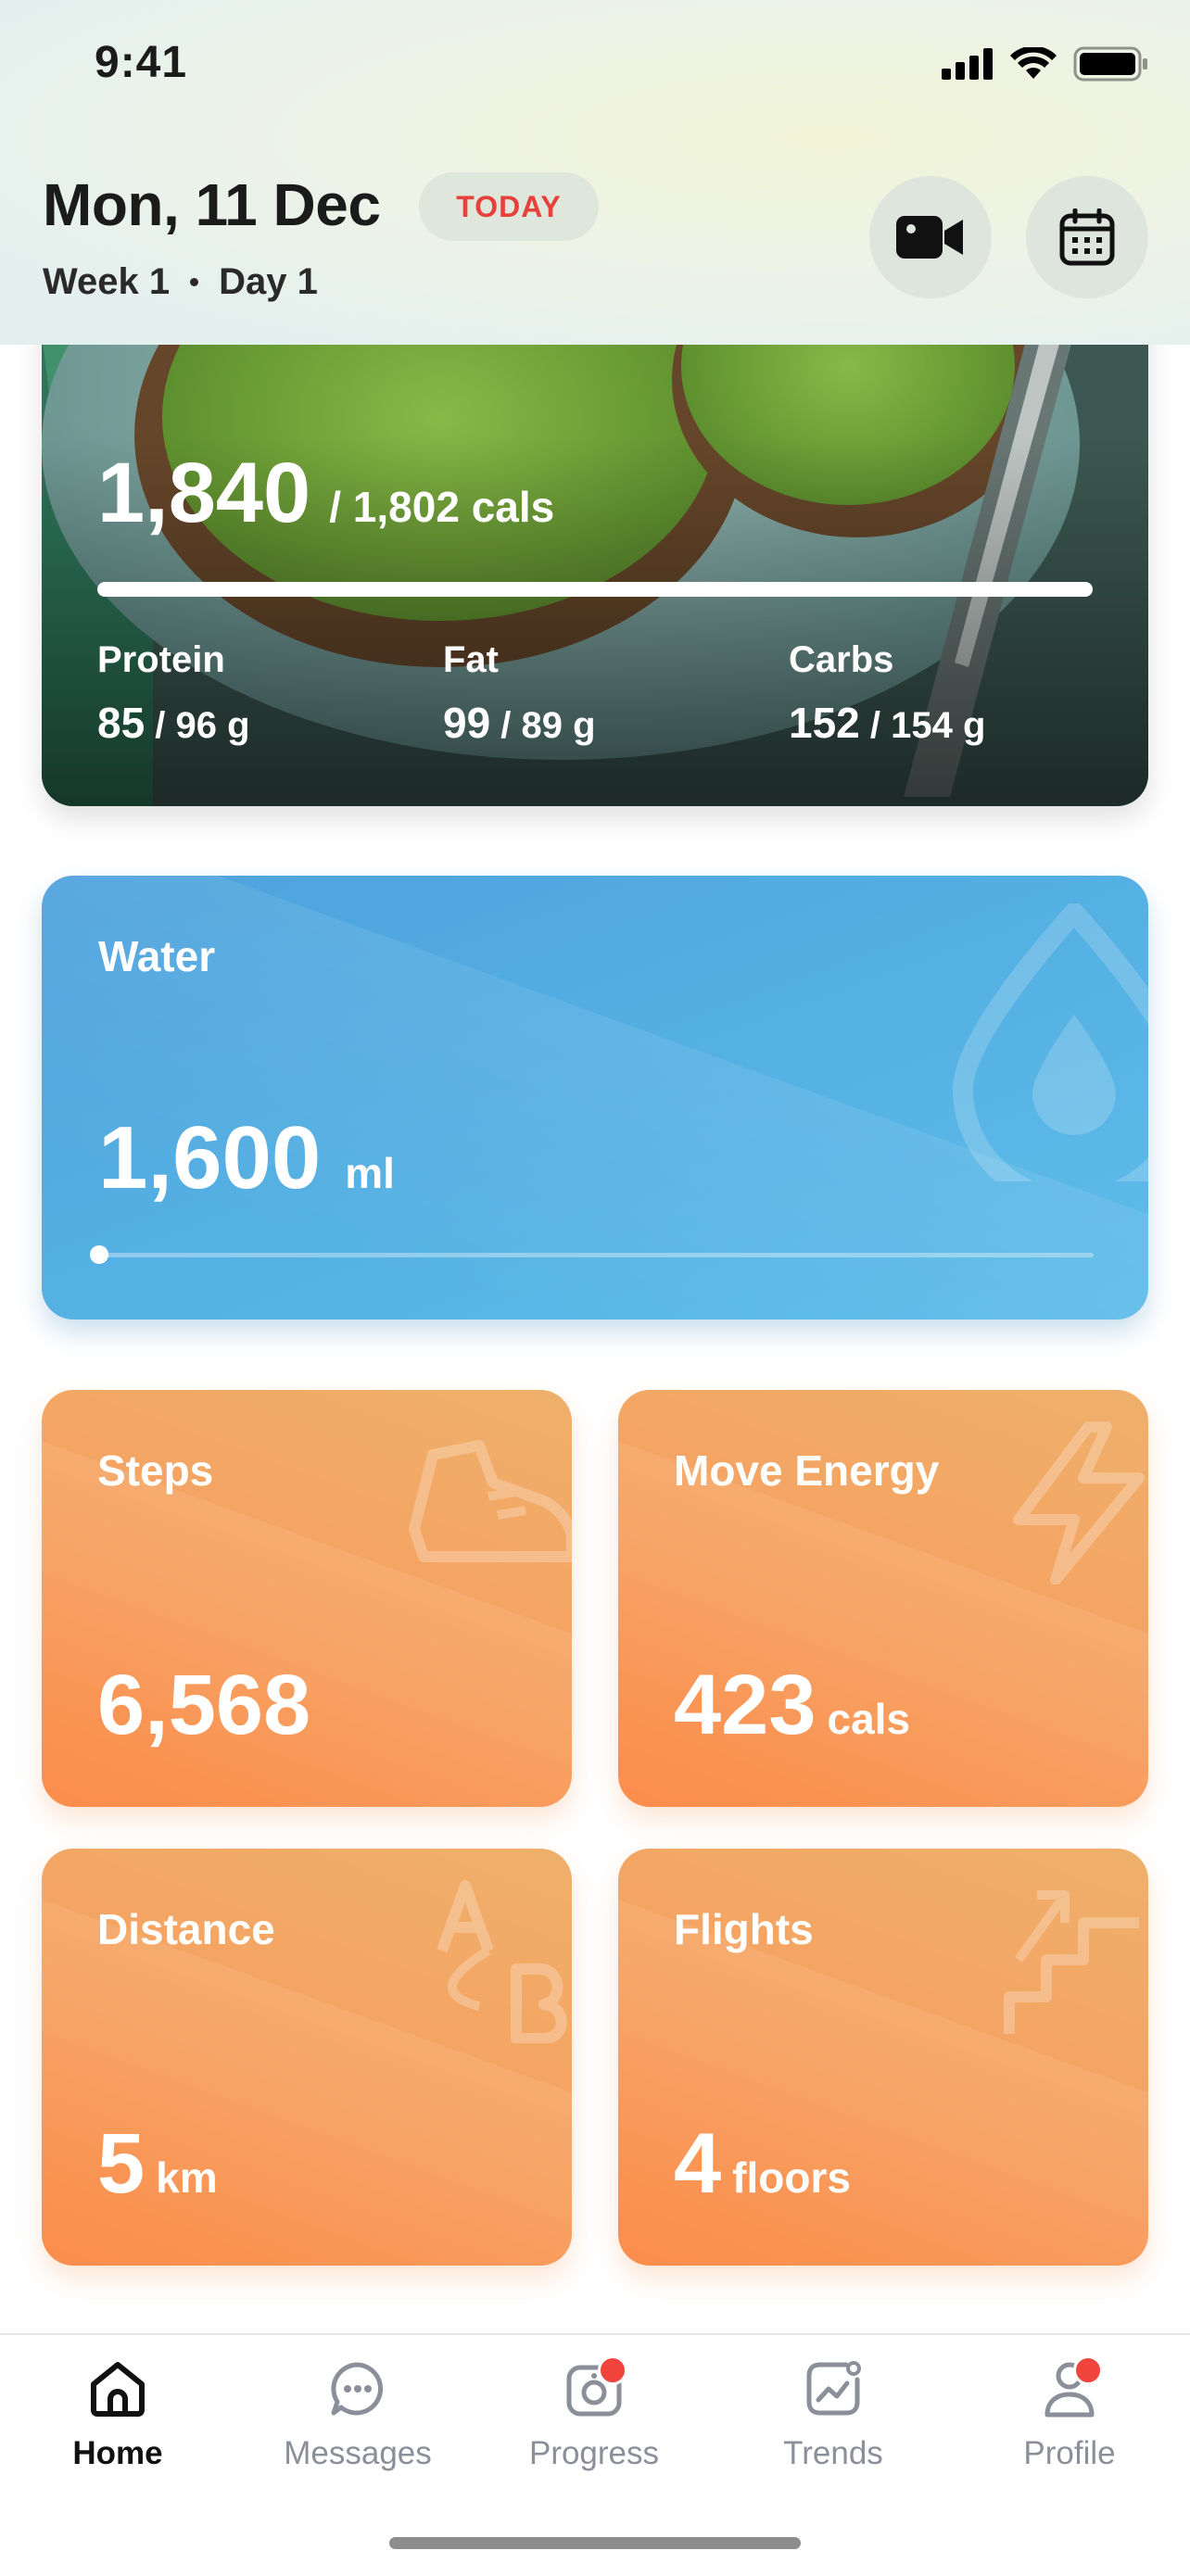 This screenshot has width=1190, height=2576. What do you see at coordinates (833, 2388) in the screenshot?
I see `trends-icon` at bounding box center [833, 2388].